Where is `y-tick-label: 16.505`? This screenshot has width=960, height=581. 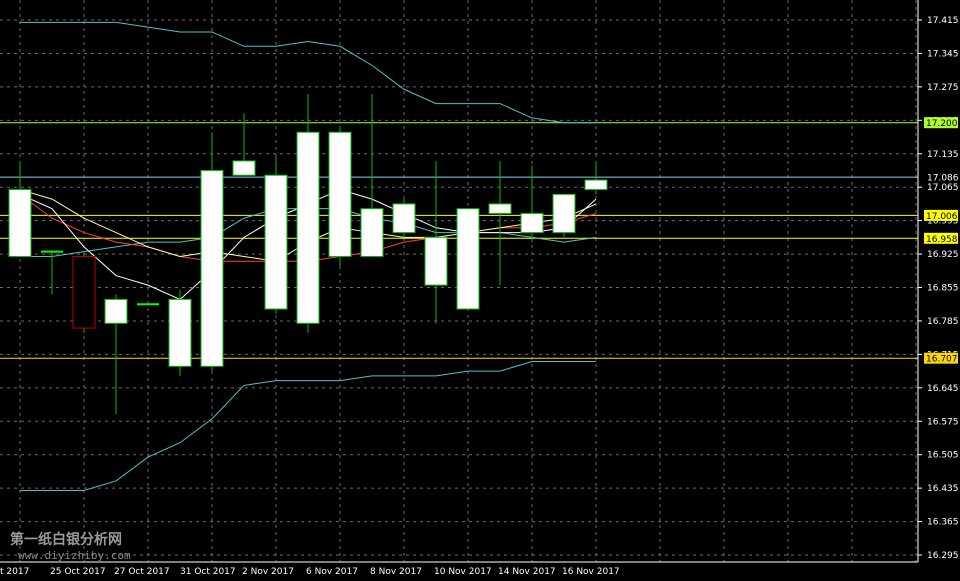 y-tick-label: 16.505 is located at coordinates (943, 456).